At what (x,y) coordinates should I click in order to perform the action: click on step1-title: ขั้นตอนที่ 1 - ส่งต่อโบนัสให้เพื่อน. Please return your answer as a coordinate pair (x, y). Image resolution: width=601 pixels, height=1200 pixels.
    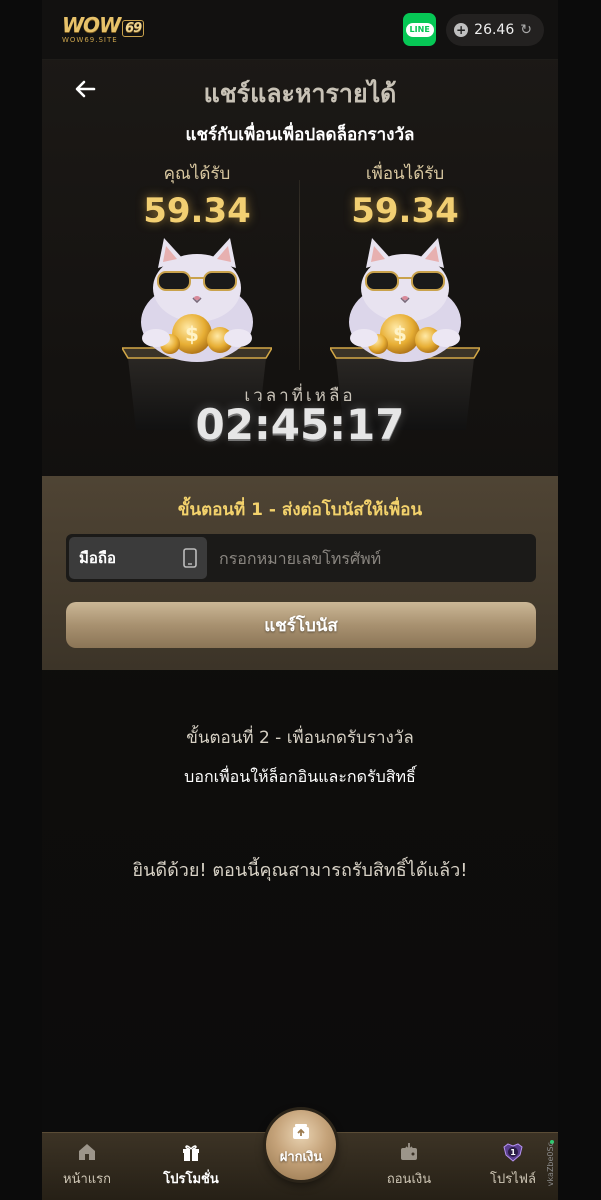
    Looking at the image, I should click on (300, 510).